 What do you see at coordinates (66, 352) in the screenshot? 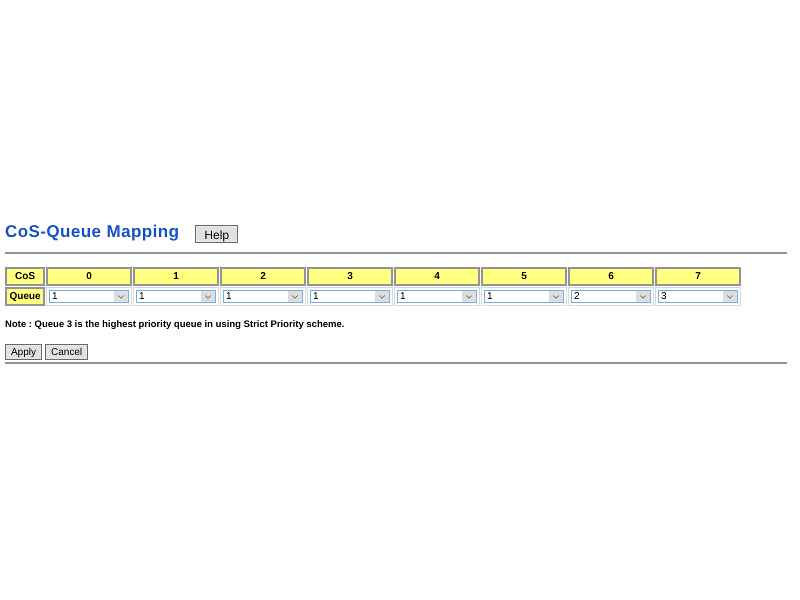
I see `cancel-button: Cancel` at bounding box center [66, 352].